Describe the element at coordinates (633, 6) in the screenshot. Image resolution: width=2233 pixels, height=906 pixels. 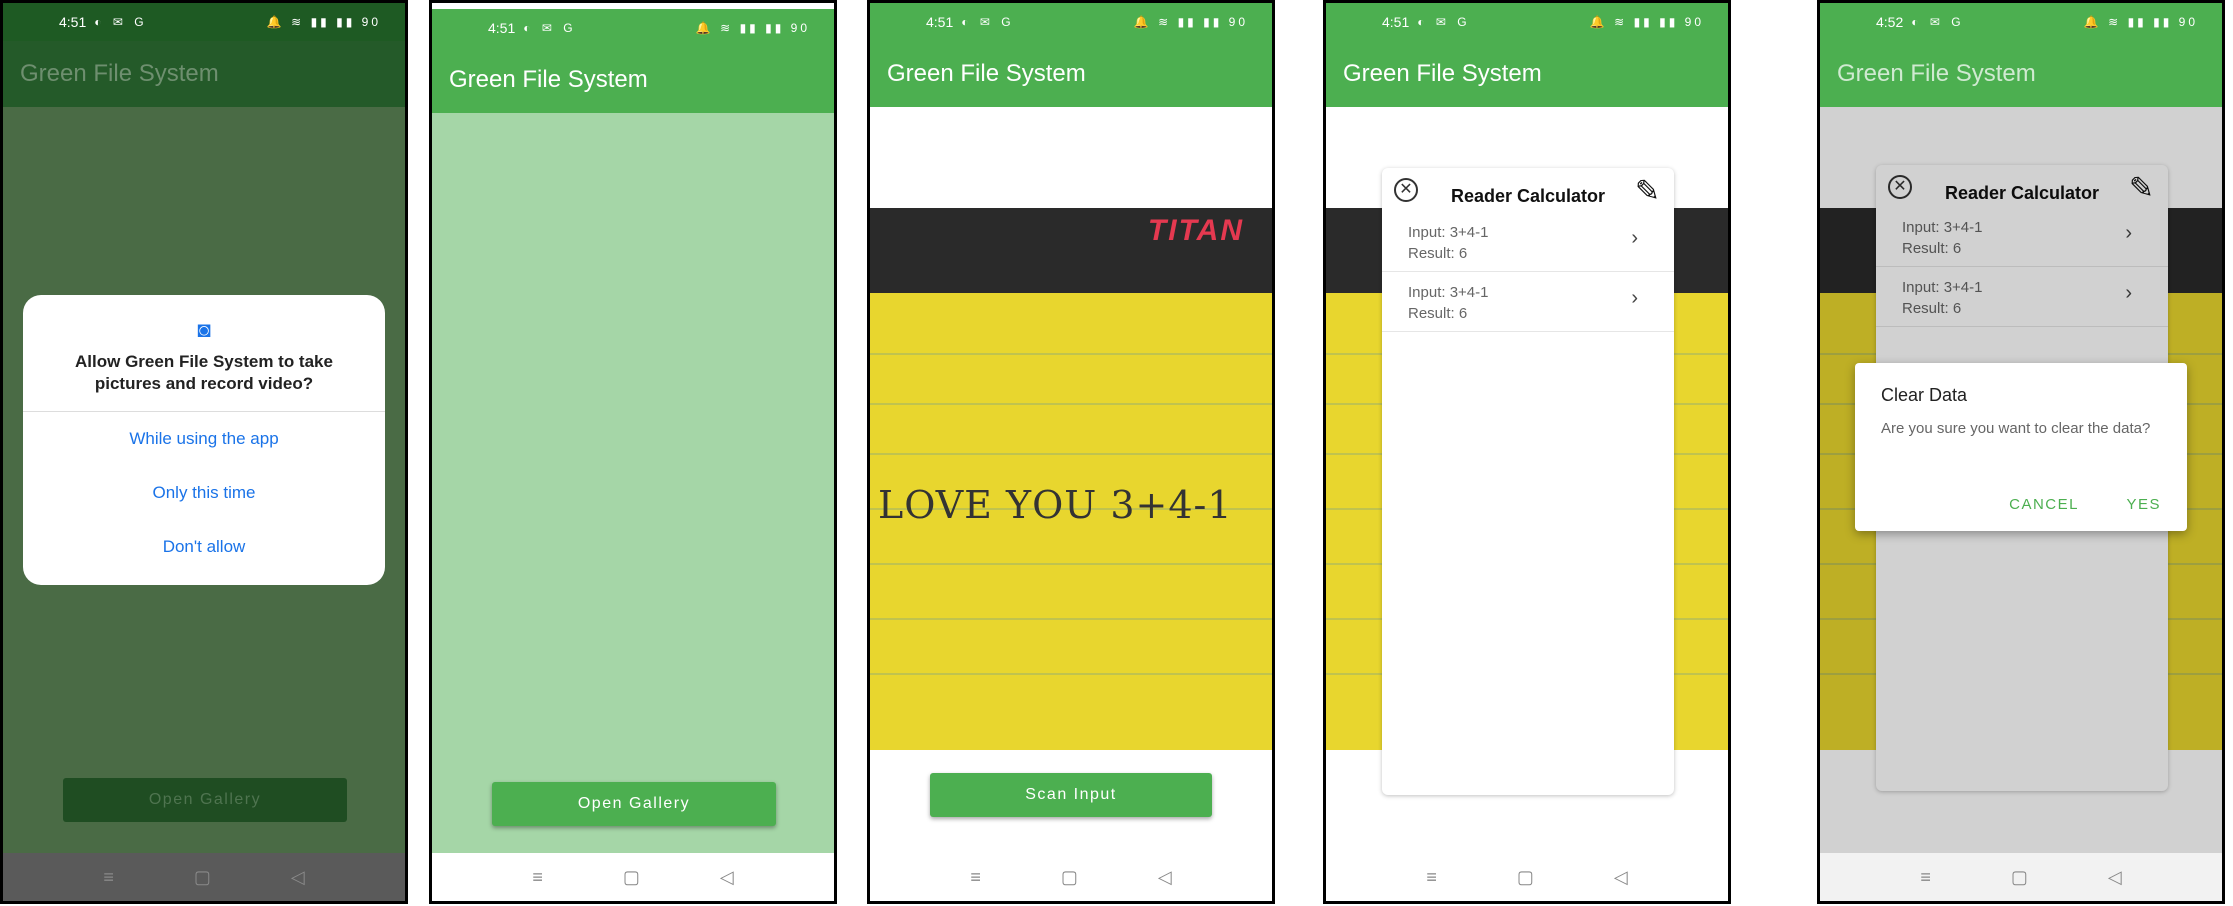
I see `top-edge` at that location.